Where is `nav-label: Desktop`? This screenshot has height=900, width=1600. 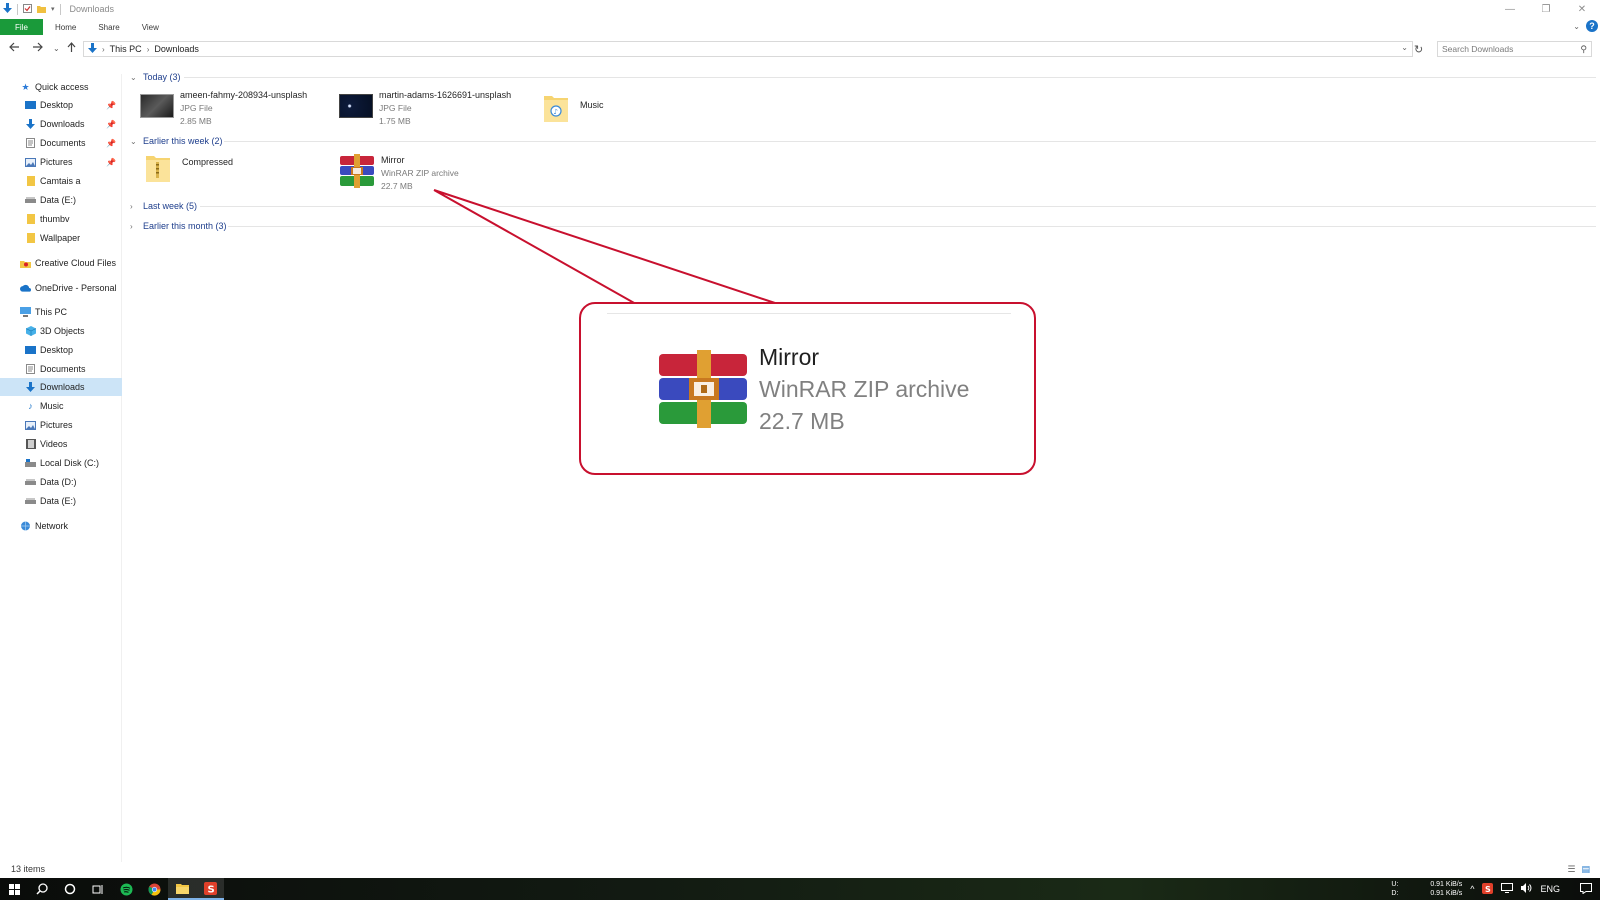 nav-label: Desktop is located at coordinates (57, 350).